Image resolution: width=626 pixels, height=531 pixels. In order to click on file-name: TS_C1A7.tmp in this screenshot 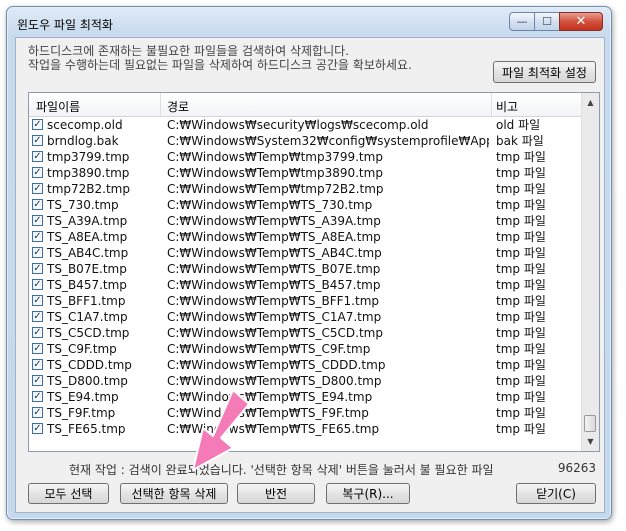, I will do `click(87, 317)`.